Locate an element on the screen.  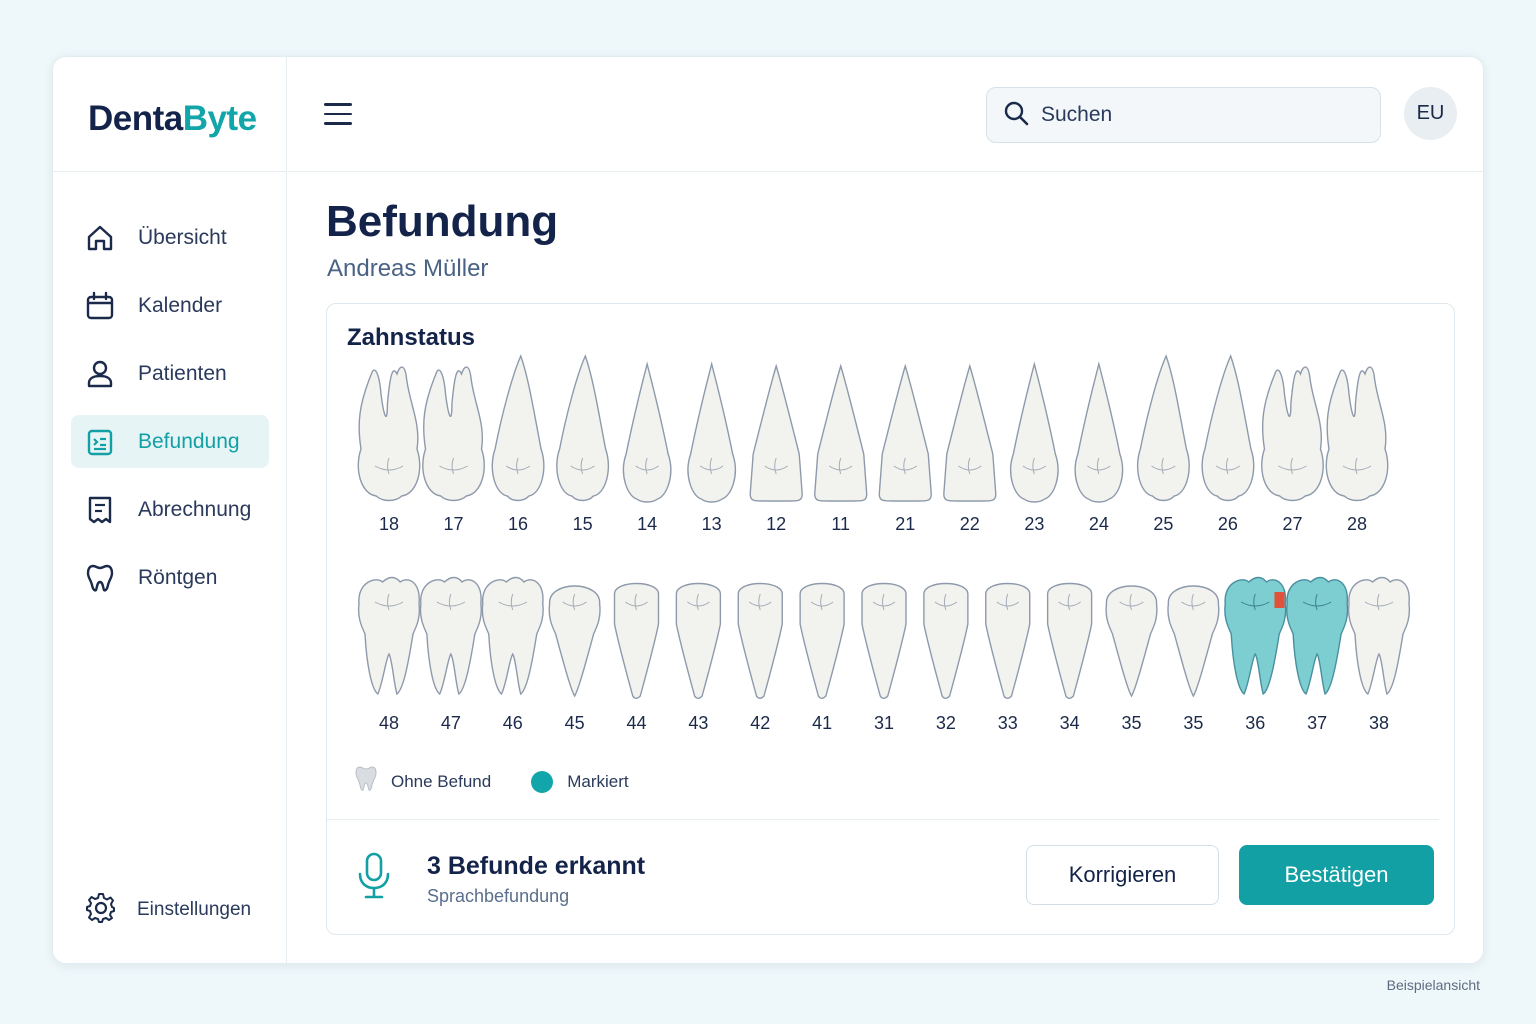
sidebar-item-abrechnung: Abrechnung is located at coordinates (170, 509).